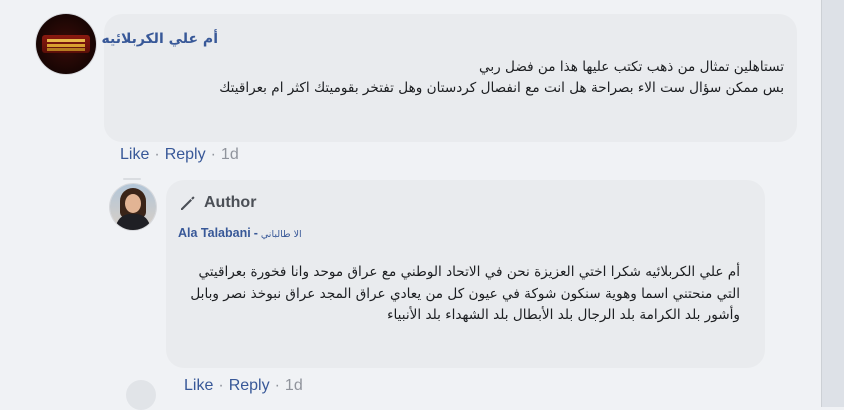  Describe the element at coordinates (230, 154) in the screenshot. I see `comment-timestamp: 1d` at that location.